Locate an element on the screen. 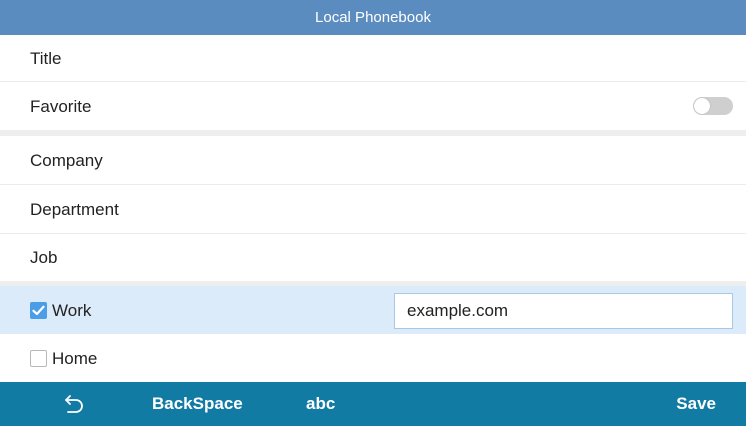  job-label: Job is located at coordinates (44, 257).